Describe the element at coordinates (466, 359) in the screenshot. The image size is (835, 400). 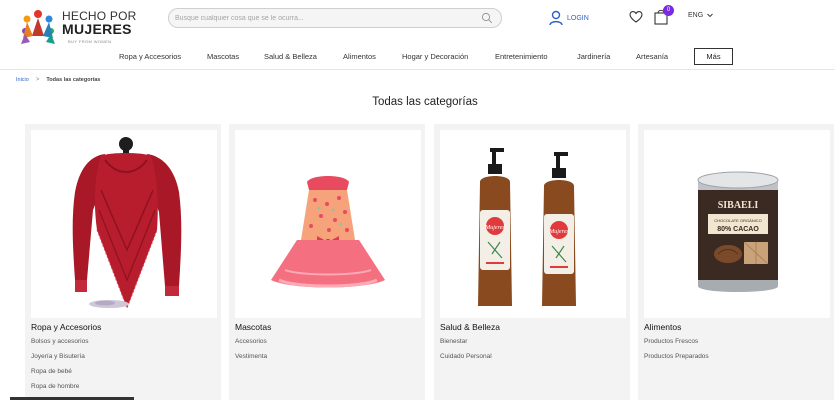
I see `subcategory-link: Cuidado Personal` at that location.